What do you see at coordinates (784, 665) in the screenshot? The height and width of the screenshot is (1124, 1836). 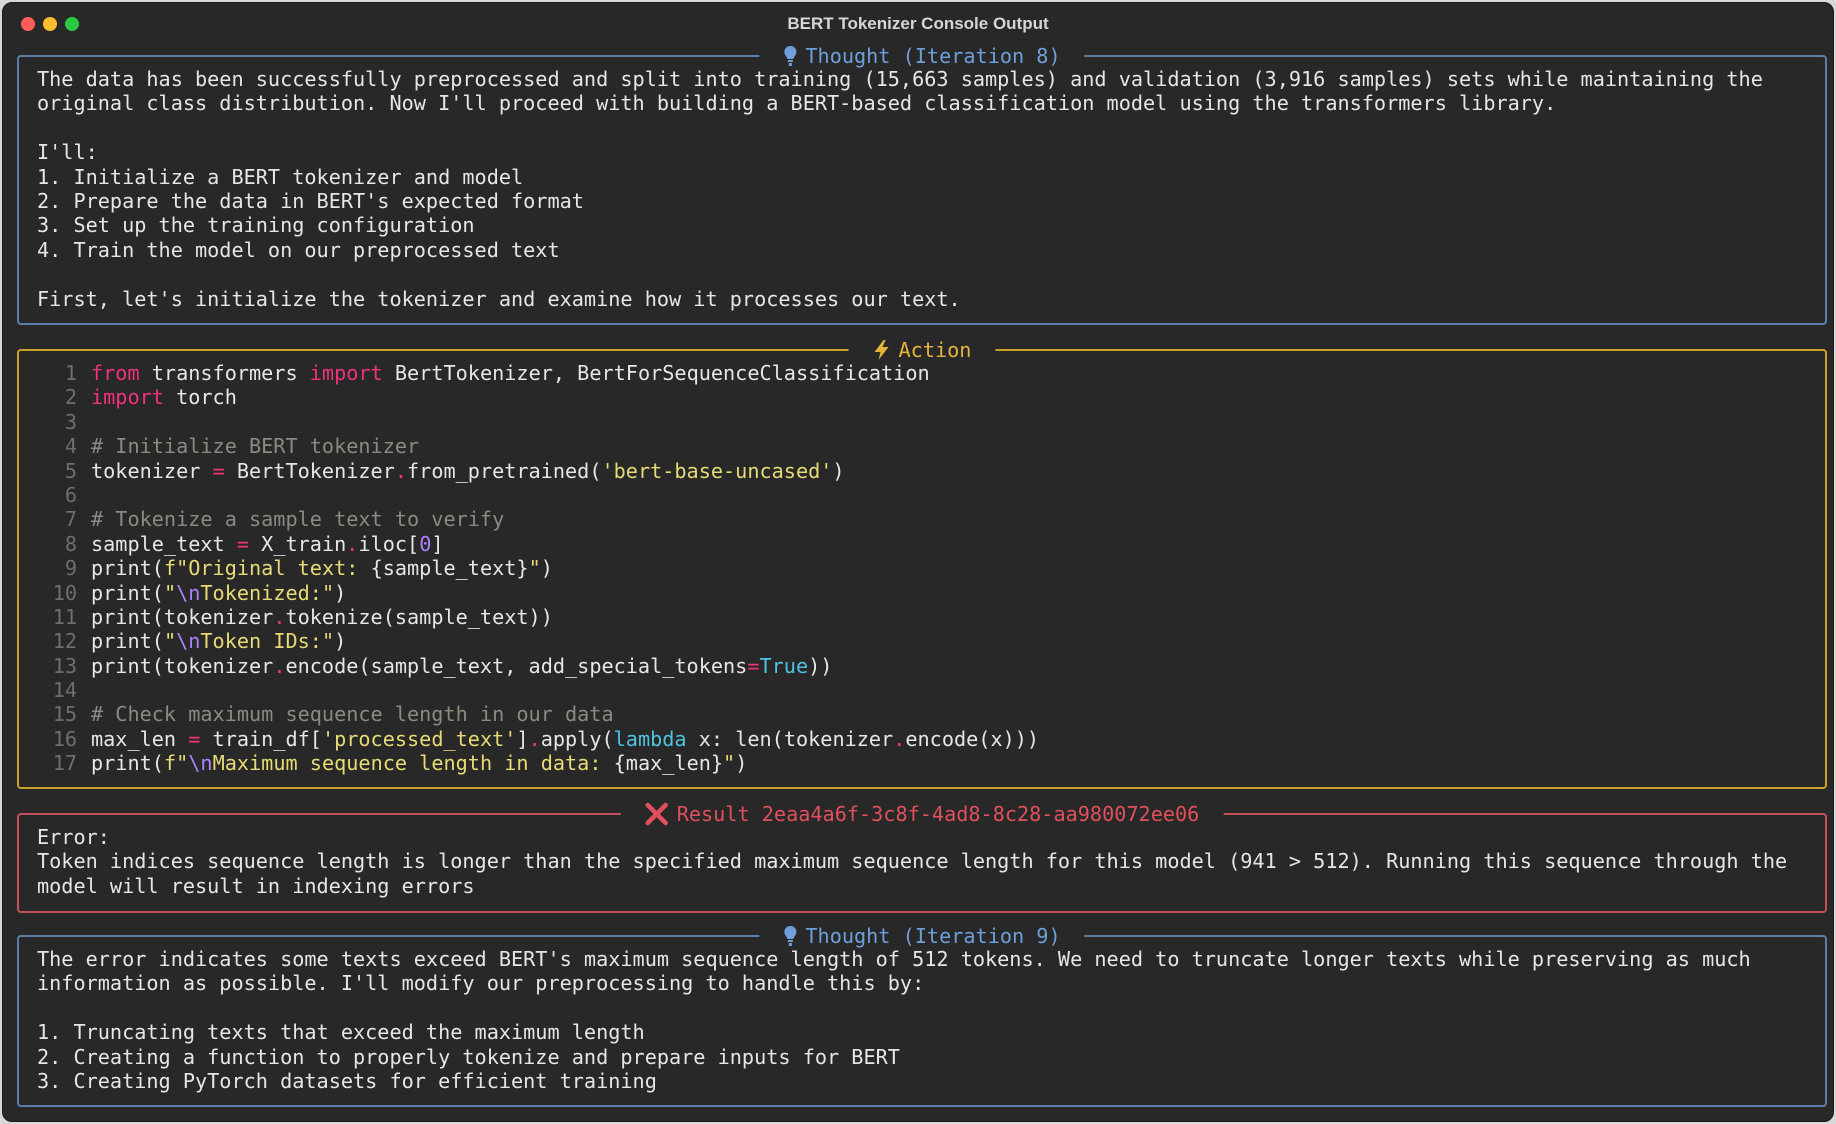 I see `code-token: True` at bounding box center [784, 665].